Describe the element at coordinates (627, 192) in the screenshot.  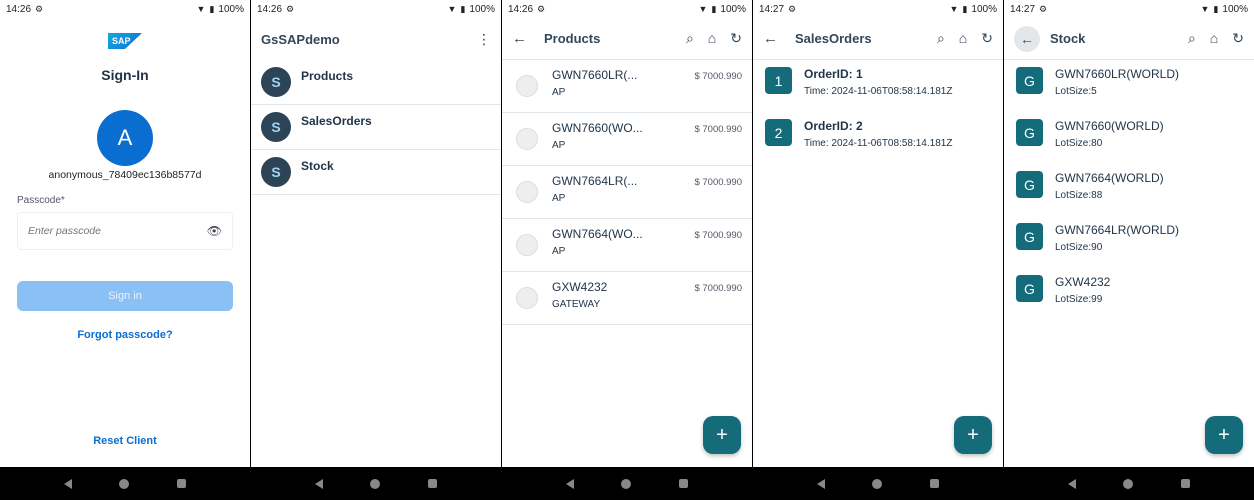
I see `list-item: GWN7664LR(... AP $ 7000.990` at that location.